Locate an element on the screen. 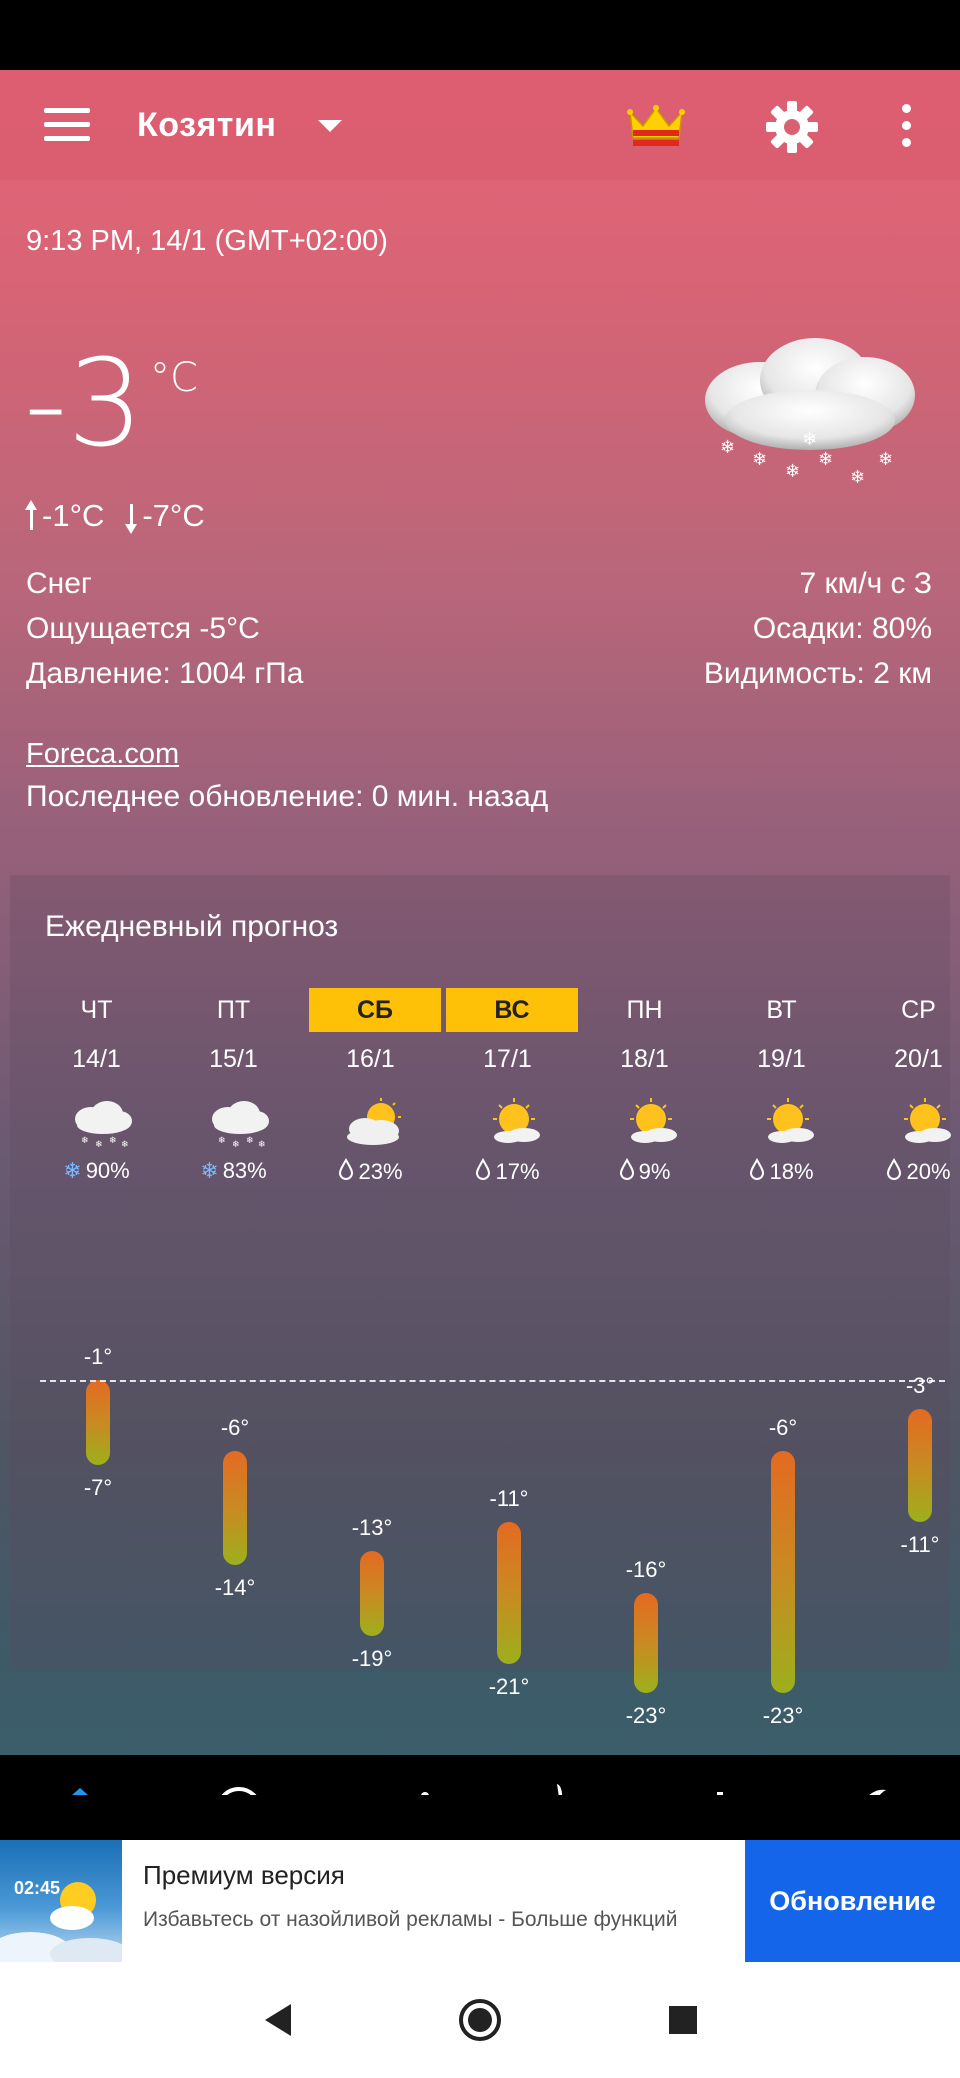 The height and width of the screenshot is (2078, 960). clock-icon is located at coordinates (239, 1785).